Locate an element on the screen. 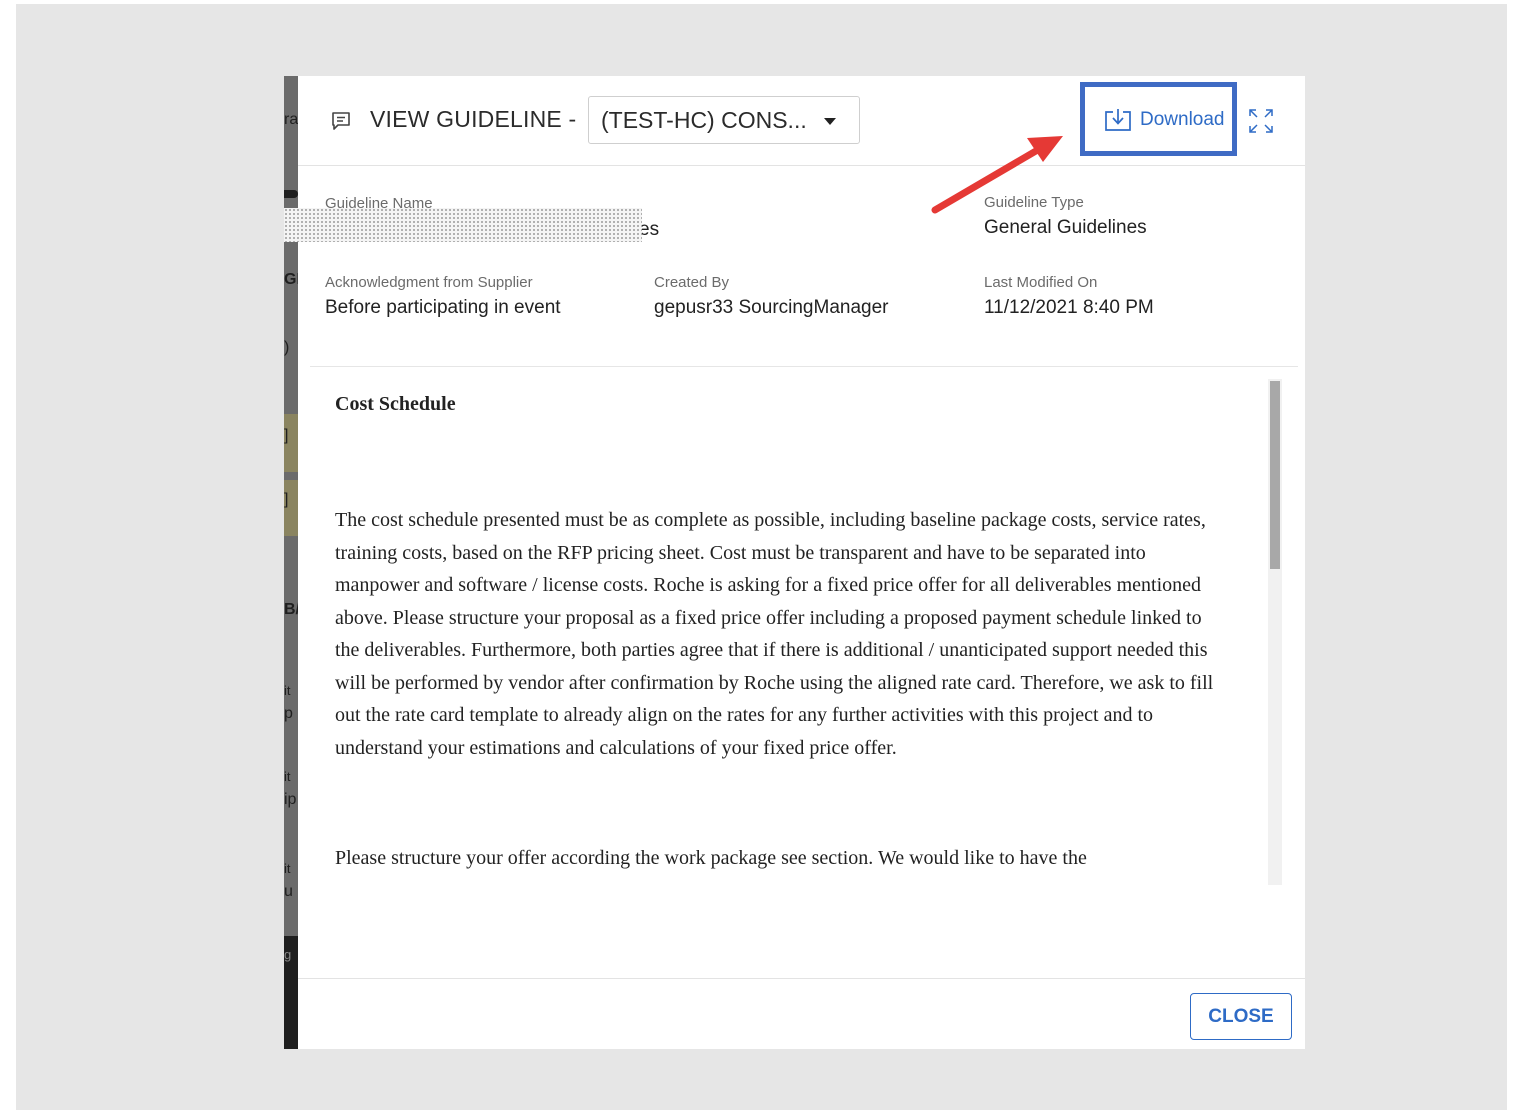 The height and width of the screenshot is (1110, 1514). backdrop-glyph: GI is located at coordinates (291, 279).